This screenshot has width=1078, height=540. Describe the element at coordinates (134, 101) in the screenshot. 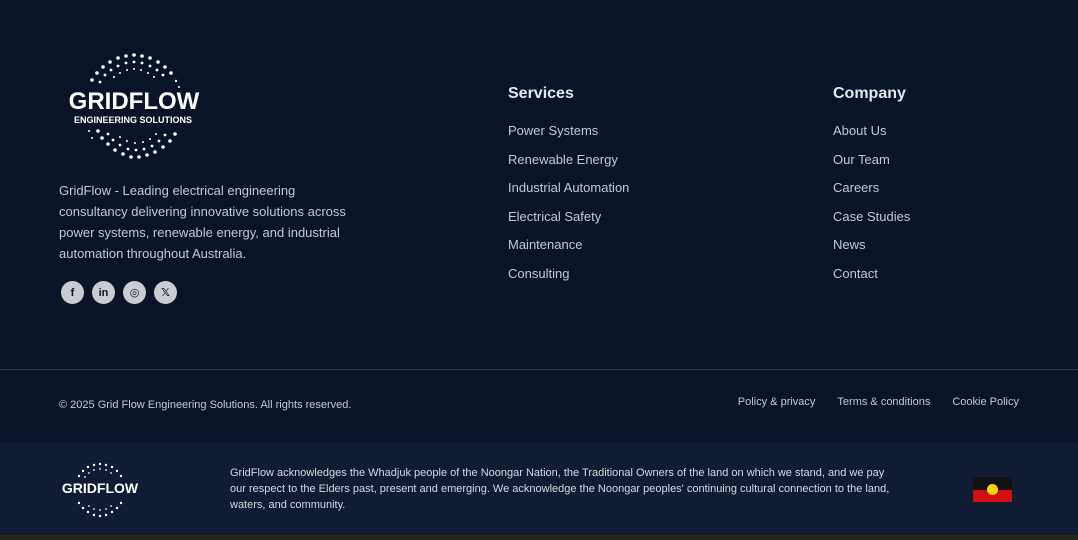

I see `logo-wordmark: GRIDFLOW` at that location.